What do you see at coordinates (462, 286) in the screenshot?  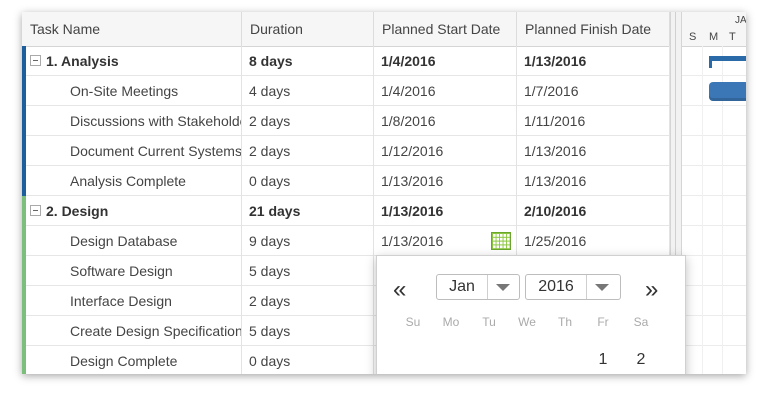 I see `month-value: Jan` at bounding box center [462, 286].